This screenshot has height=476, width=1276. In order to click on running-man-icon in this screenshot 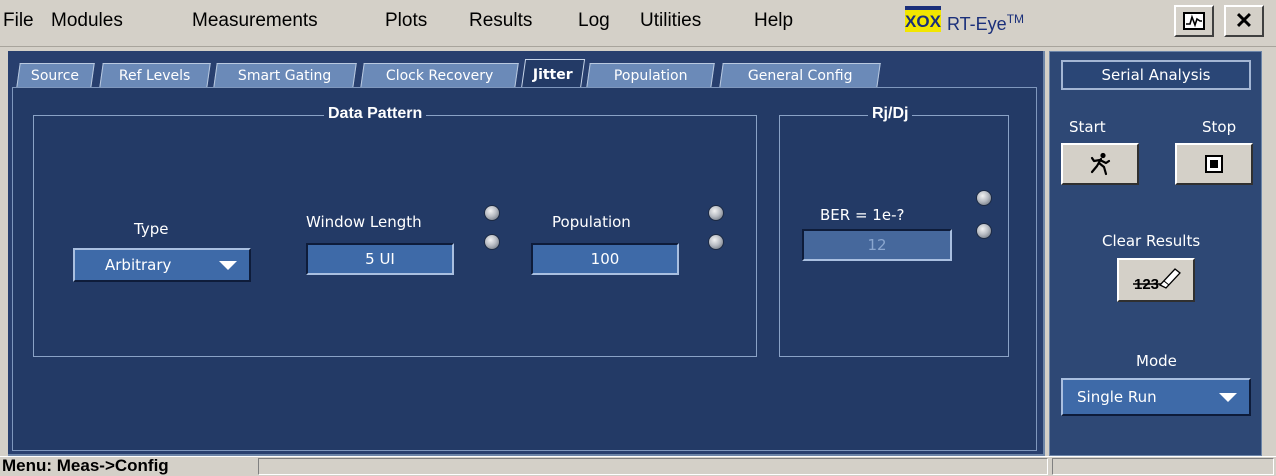, I will do `click(1100, 164)`.